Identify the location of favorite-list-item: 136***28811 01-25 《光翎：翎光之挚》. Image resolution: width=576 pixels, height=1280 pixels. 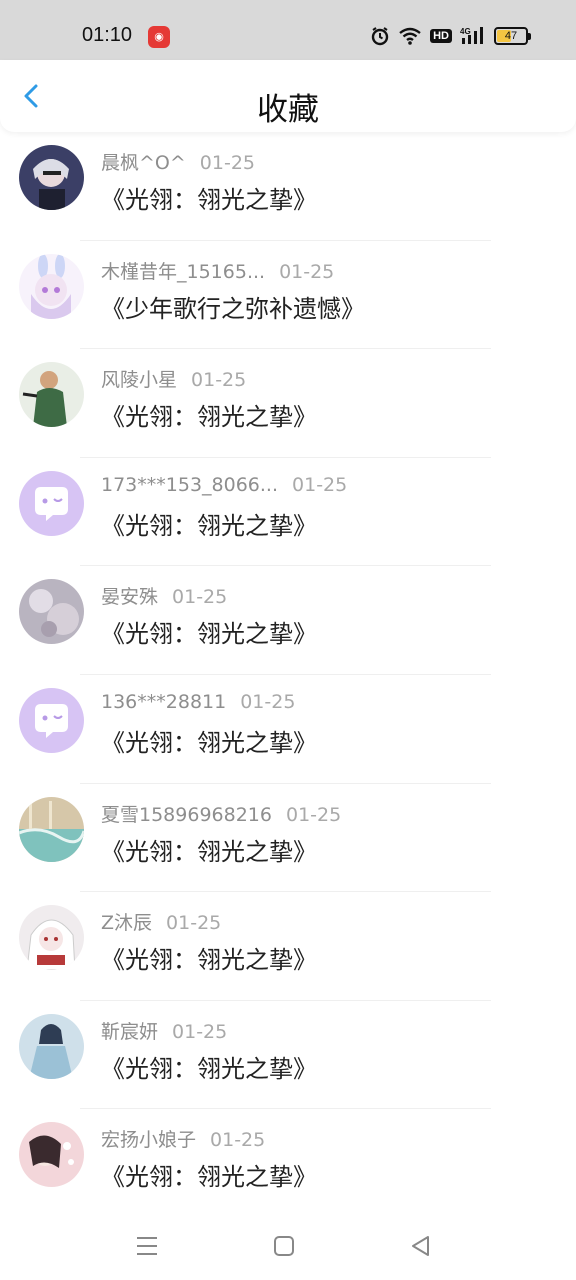
(288, 729).